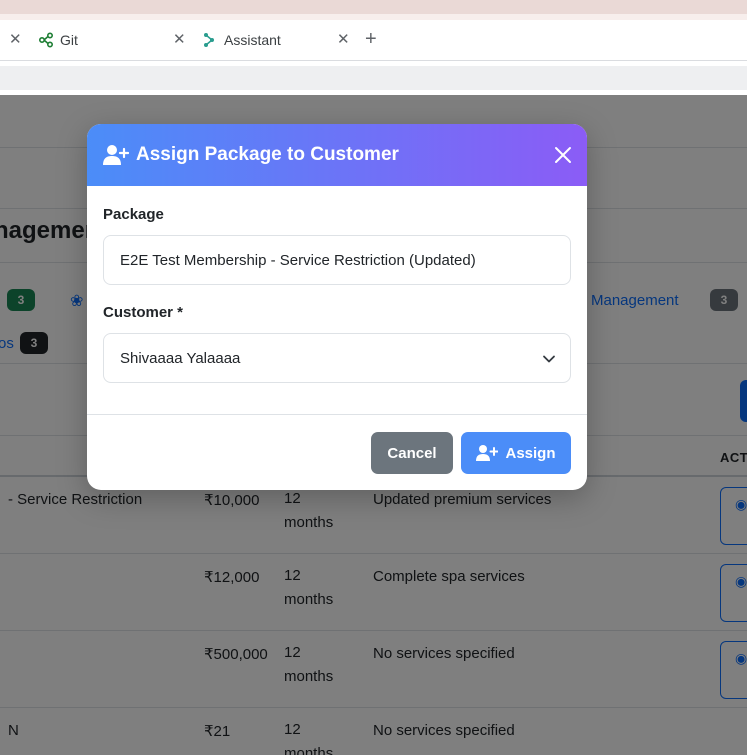  Describe the element at coordinates (180, 358) in the screenshot. I see `customer-selected-value: Shivaaaa Yalaaaa` at that location.